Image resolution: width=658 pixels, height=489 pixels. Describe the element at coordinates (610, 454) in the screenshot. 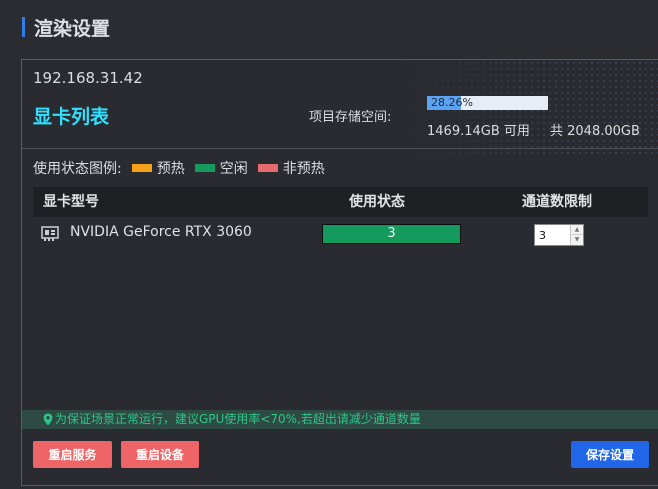

I see `save-settings-button: 保存设置` at that location.